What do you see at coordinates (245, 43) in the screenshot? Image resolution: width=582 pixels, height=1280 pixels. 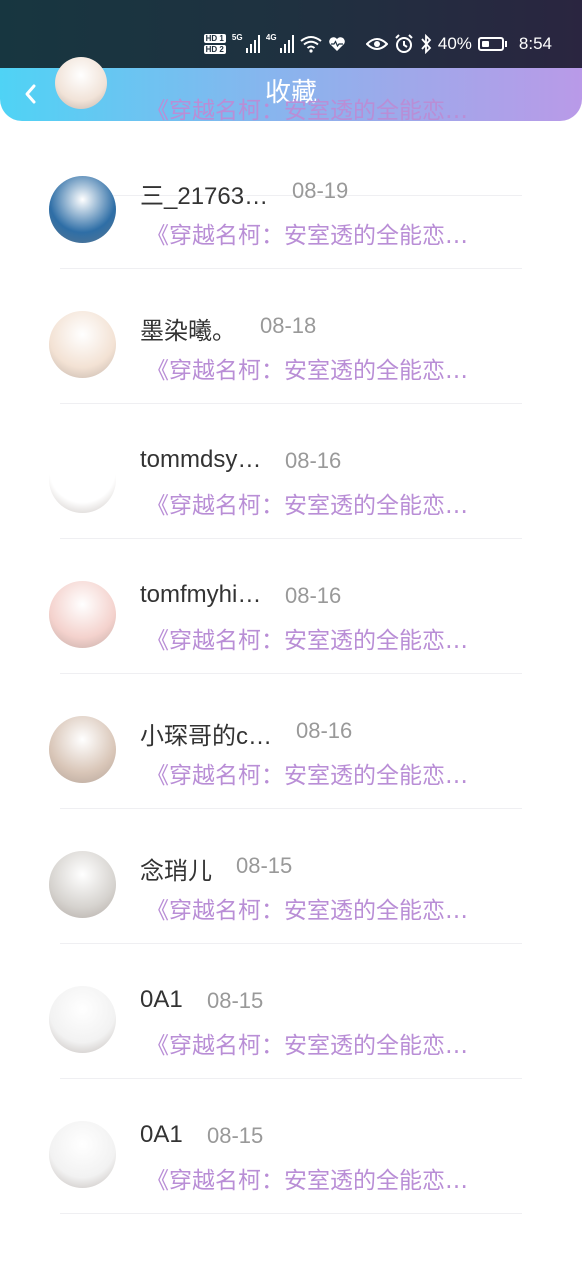 I see `signal-5g-icon: 5G` at bounding box center [245, 43].